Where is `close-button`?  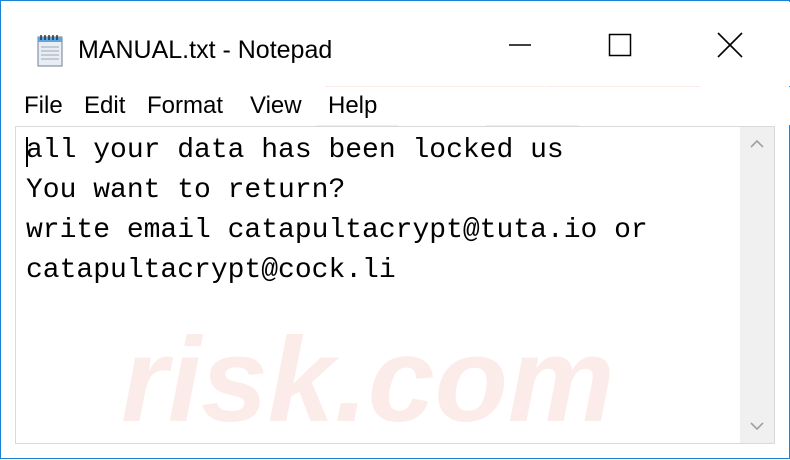 close-button is located at coordinates (730, 45).